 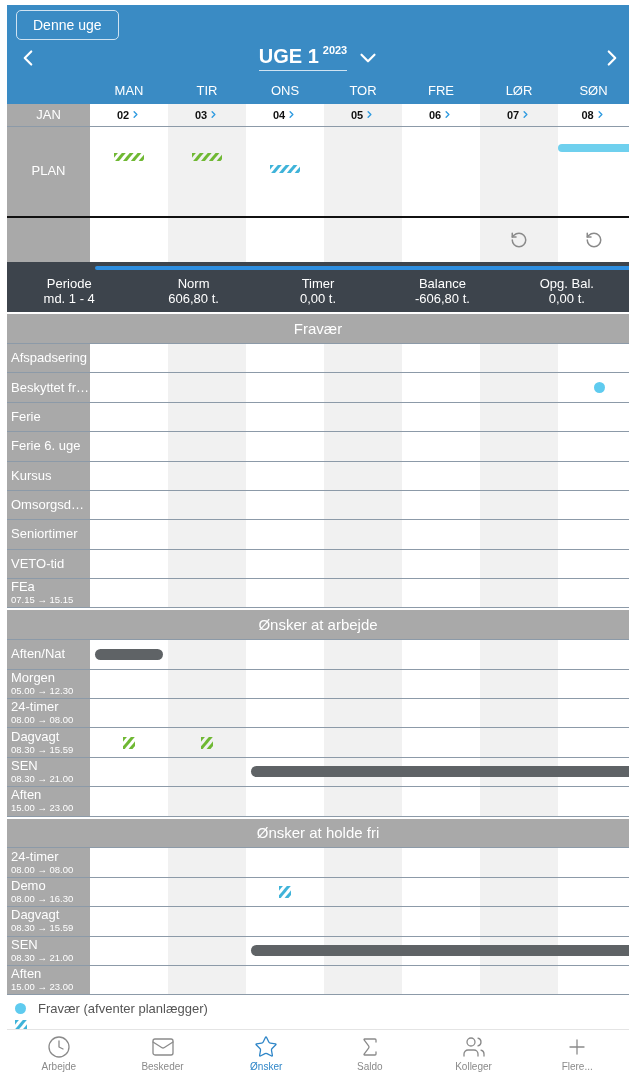 What do you see at coordinates (123, 1009) in the screenshot?
I see `legend-text: Fravær (afventer planlægger)` at bounding box center [123, 1009].